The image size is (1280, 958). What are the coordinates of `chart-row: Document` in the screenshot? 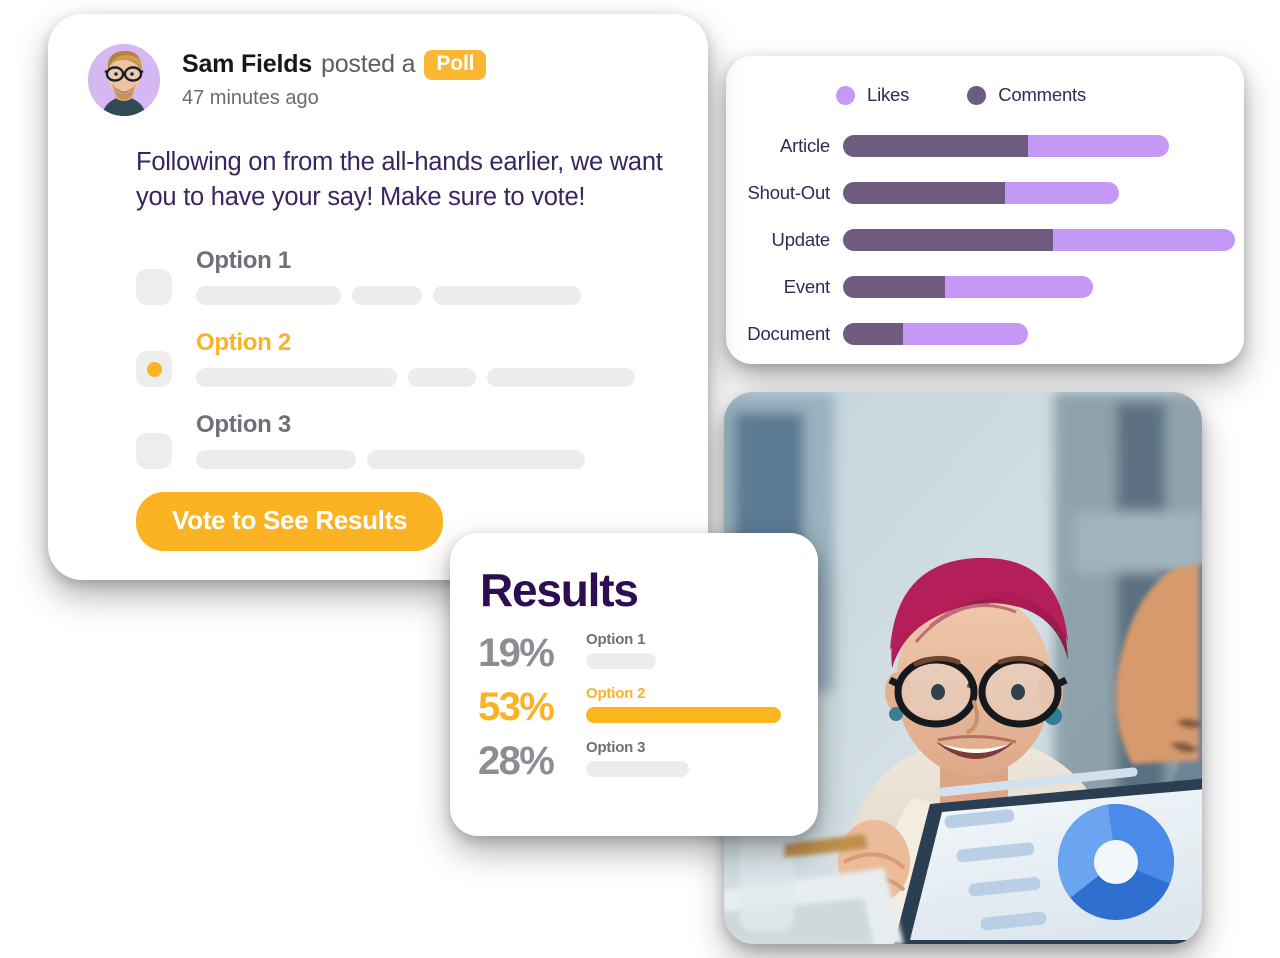 It's located at (985, 333).